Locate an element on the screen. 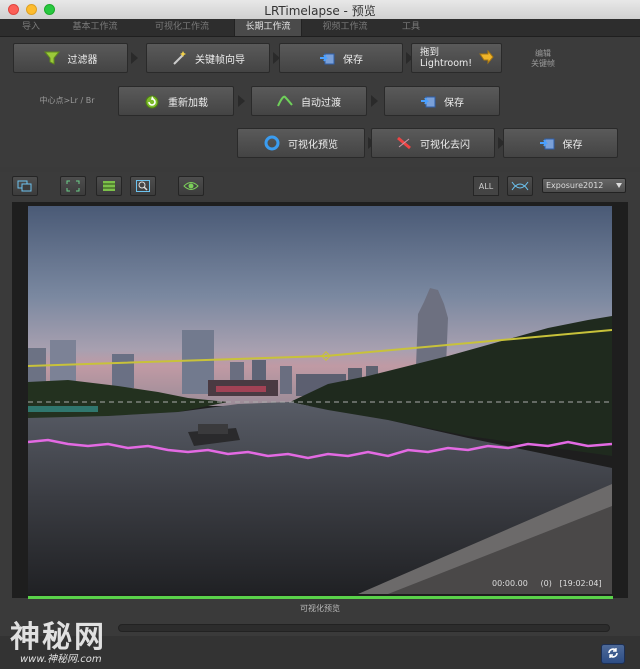 The height and width of the screenshot is (669, 640). window-title: LRTimelapse - 预览 is located at coordinates (320, 11).